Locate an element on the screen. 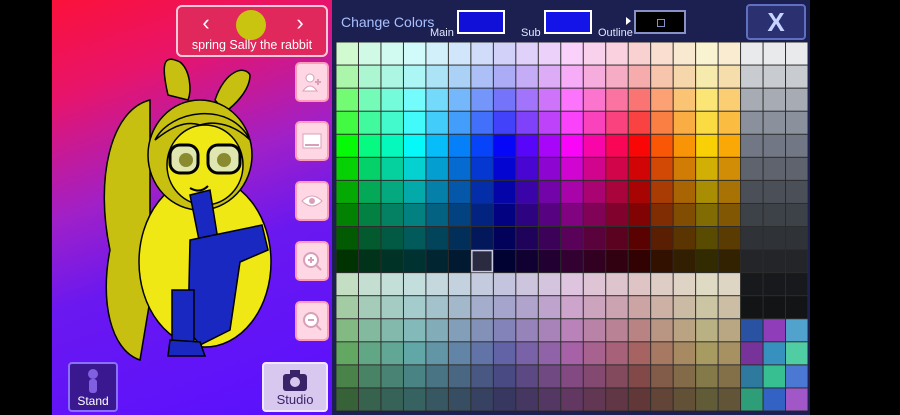  add-character-button is located at coordinates (312, 82).